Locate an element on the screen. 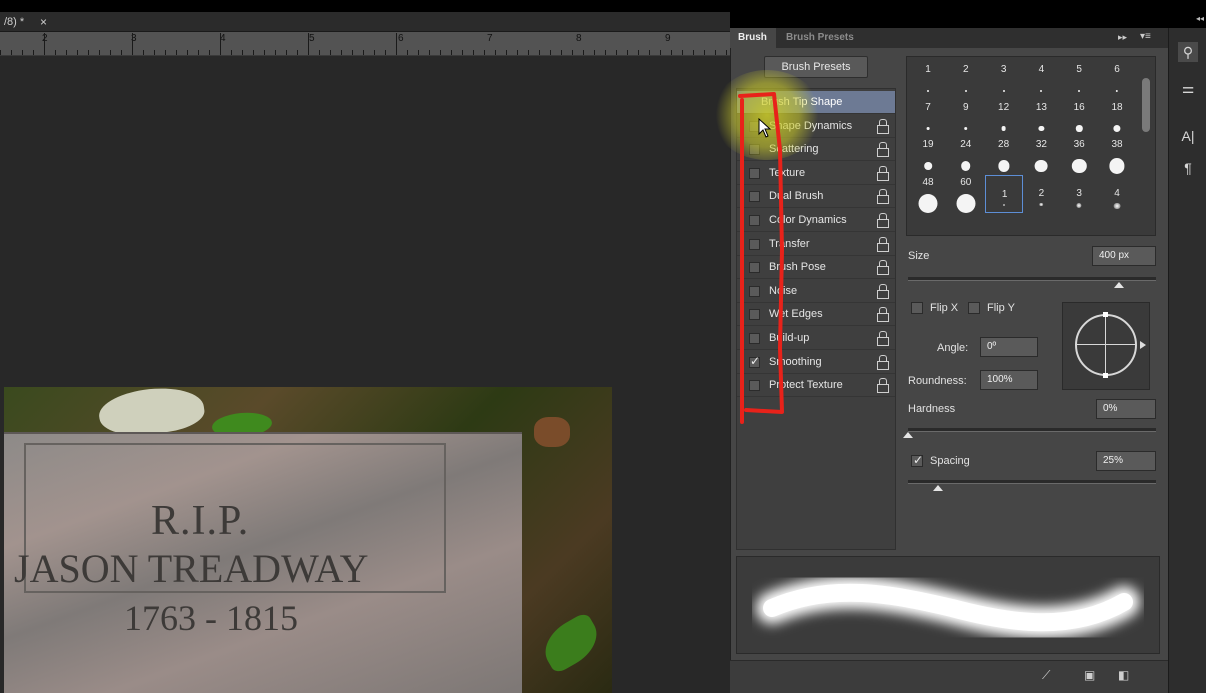 This screenshot has width=1206, height=693. flip-y-checkbox is located at coordinates (974, 308).